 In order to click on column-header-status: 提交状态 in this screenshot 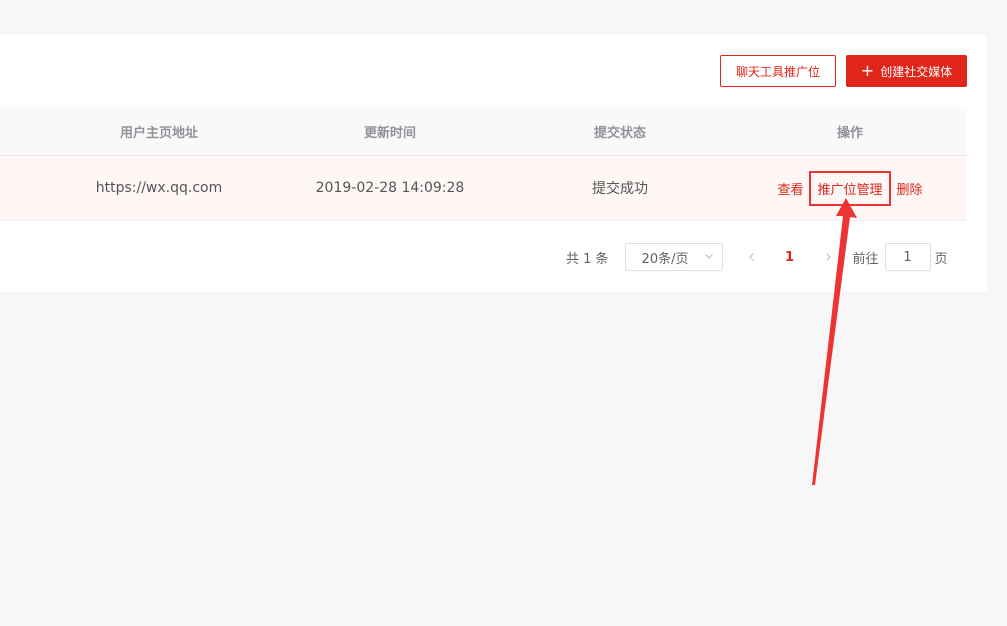, I will do `click(619, 133)`.